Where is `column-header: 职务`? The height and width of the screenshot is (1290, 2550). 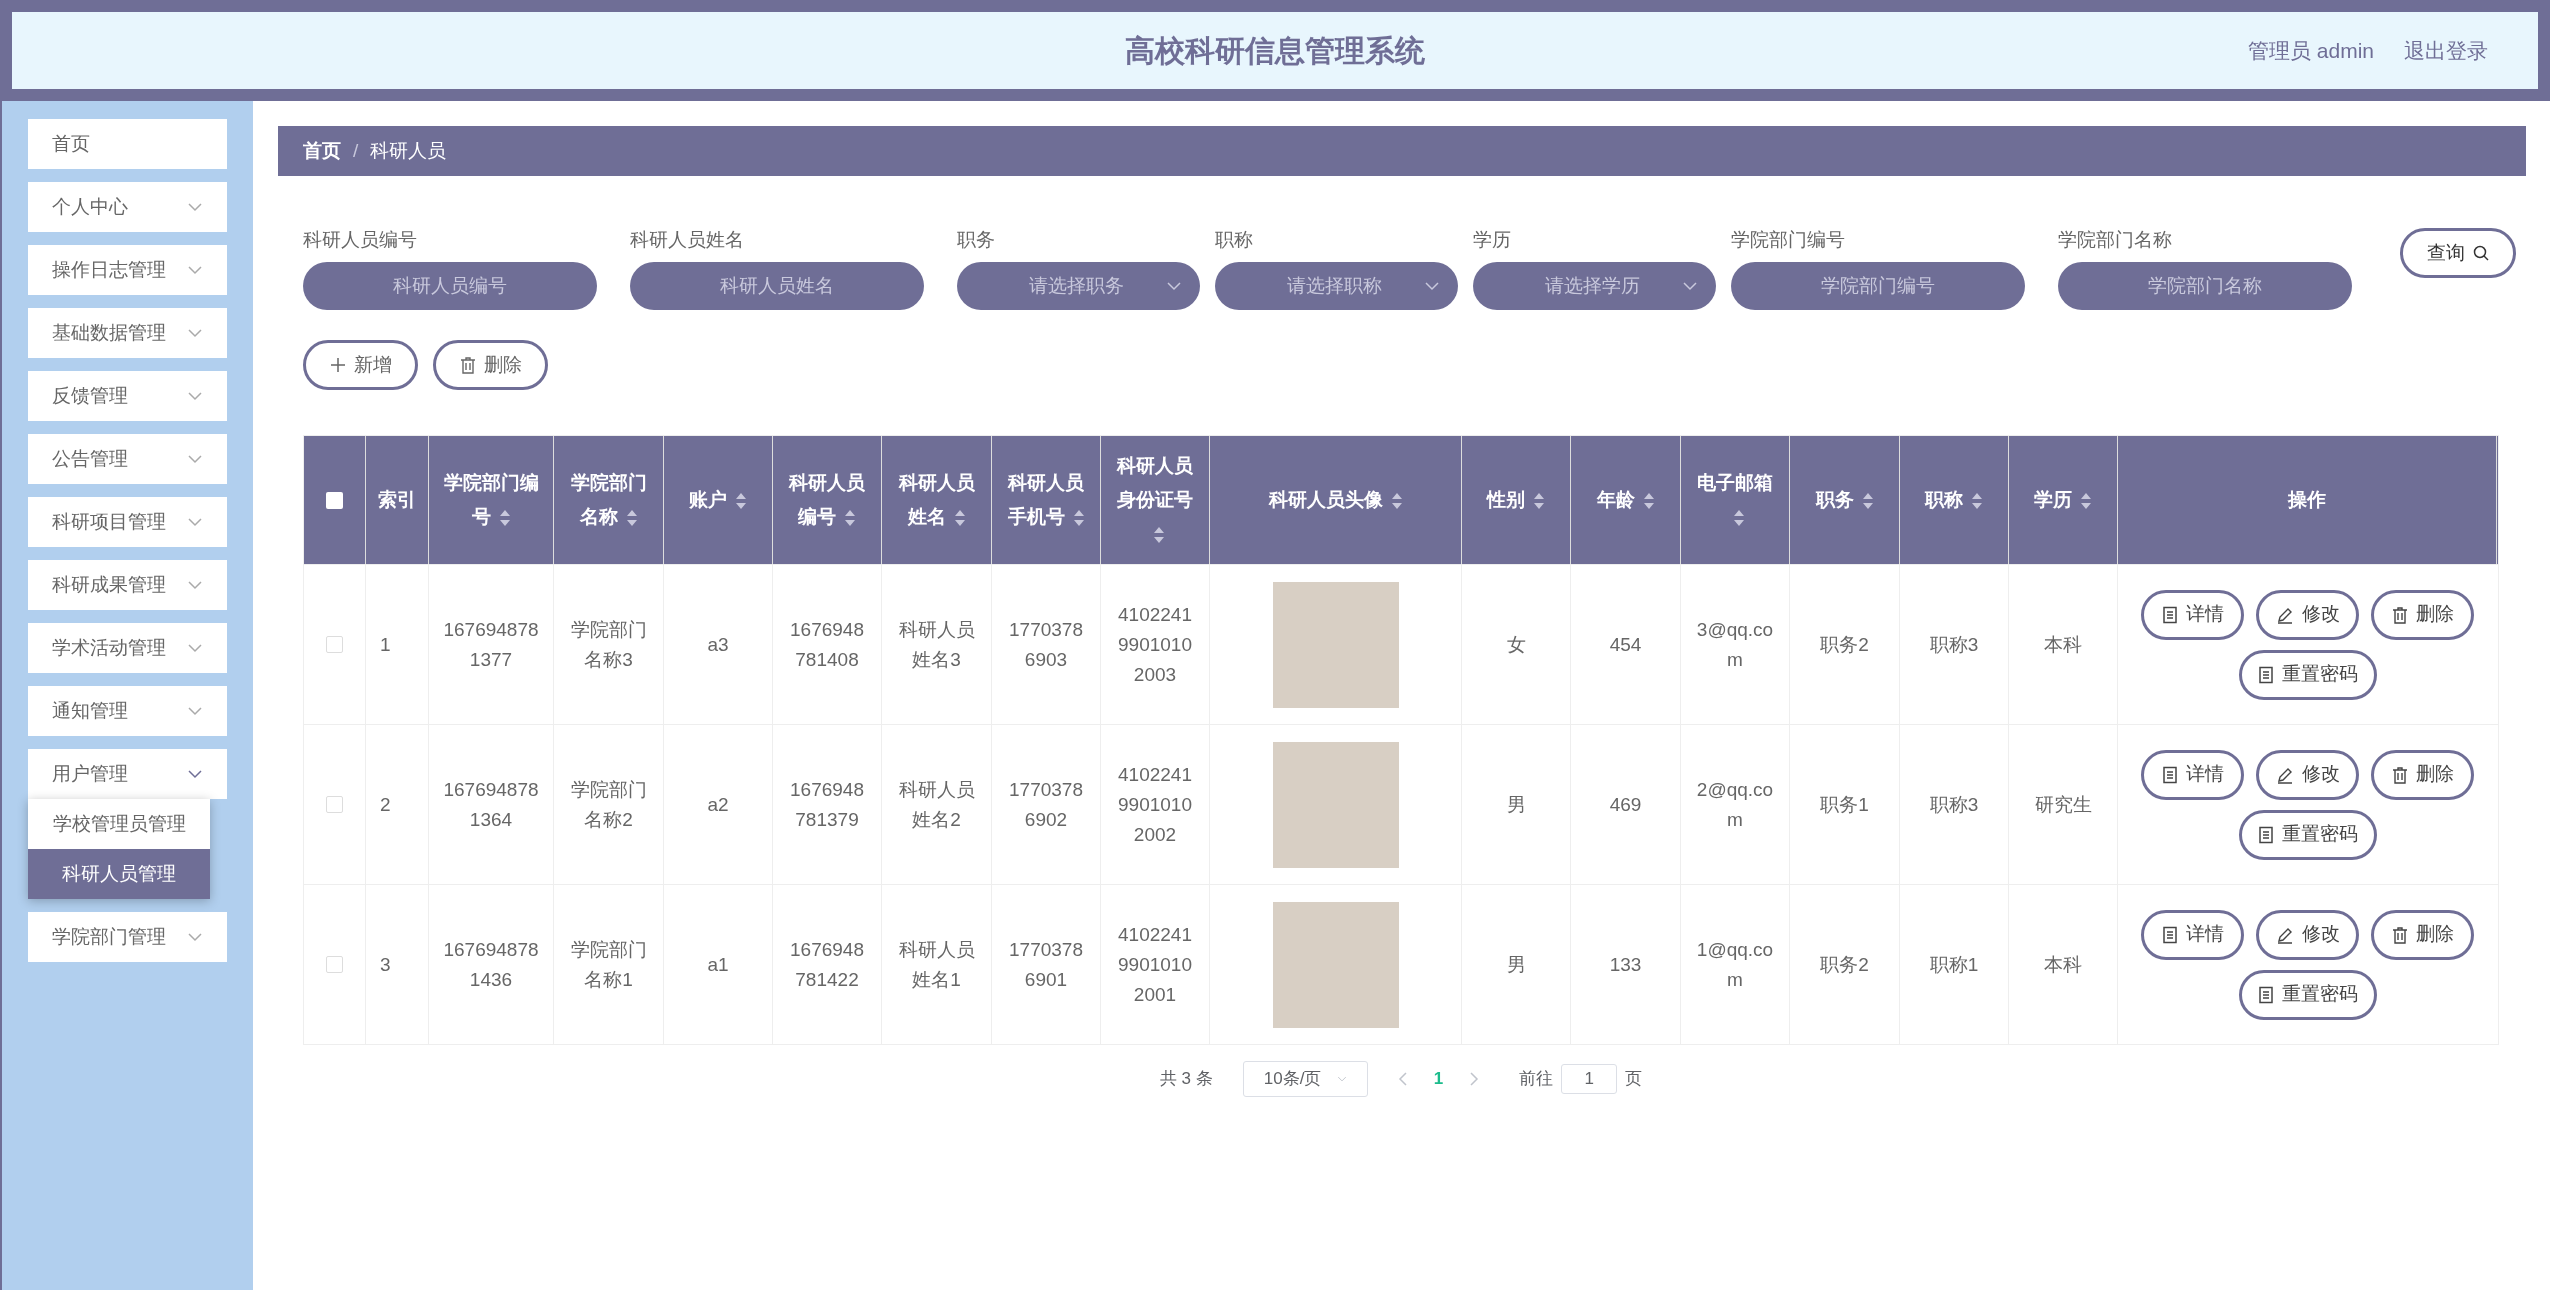 column-header: 职务 is located at coordinates (1844, 500).